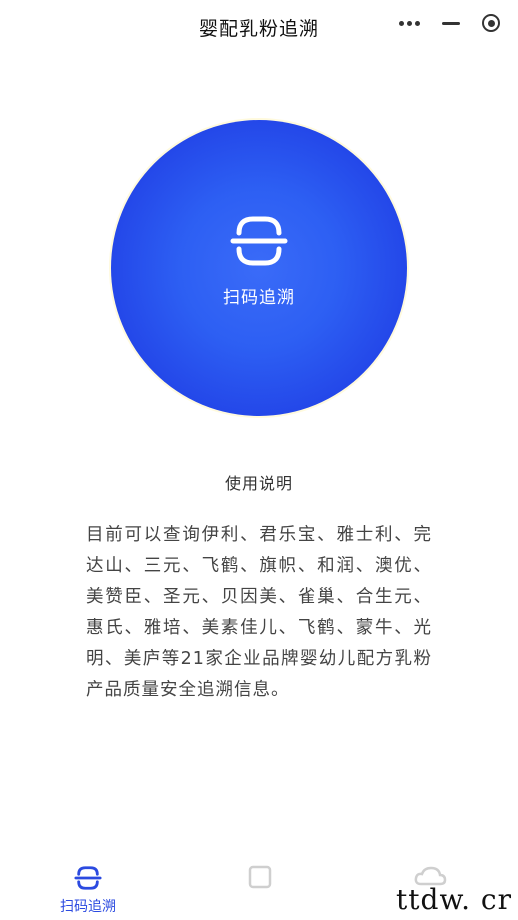  I want to click on mini-program-capsule, so click(449, 23).